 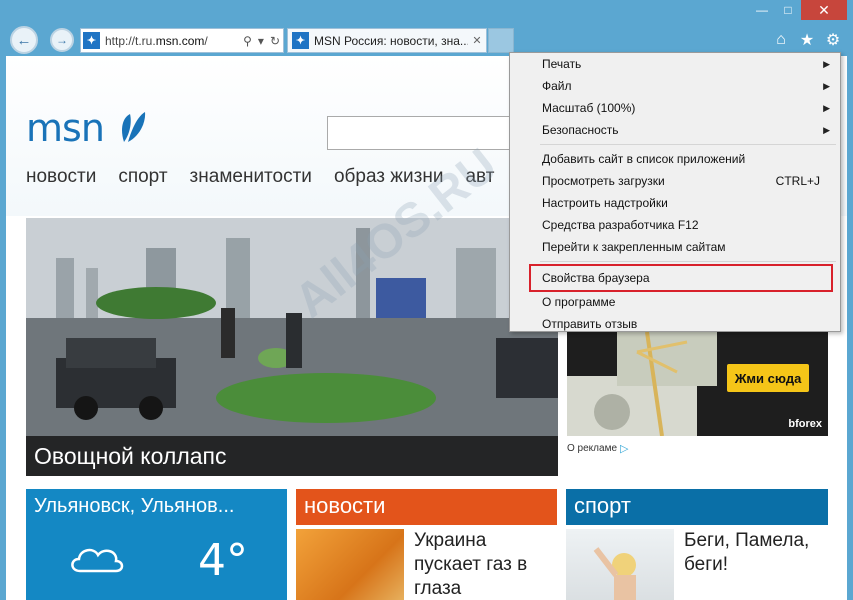 I want to click on menu-item-send-feedback-label: Отправить отзыв, so click(x=590, y=324).